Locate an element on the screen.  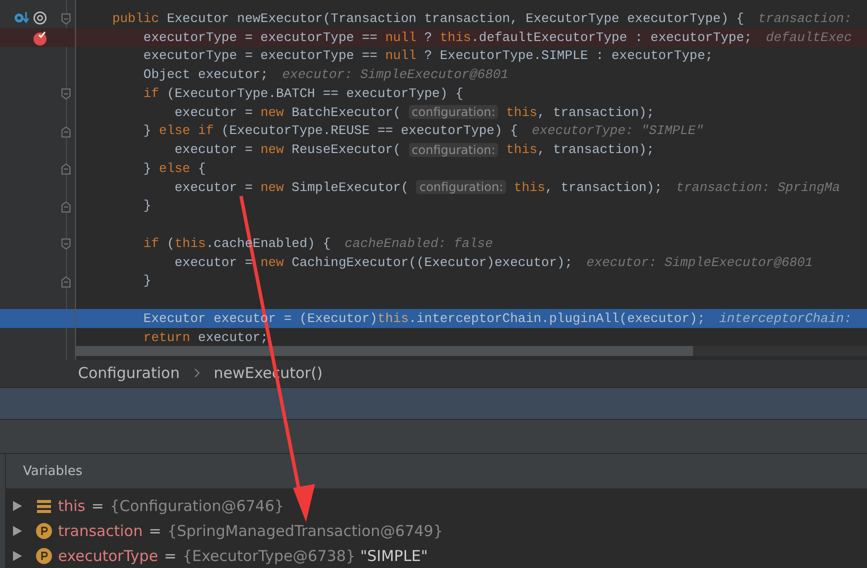
code-keyword: else if is located at coordinates (186, 130).